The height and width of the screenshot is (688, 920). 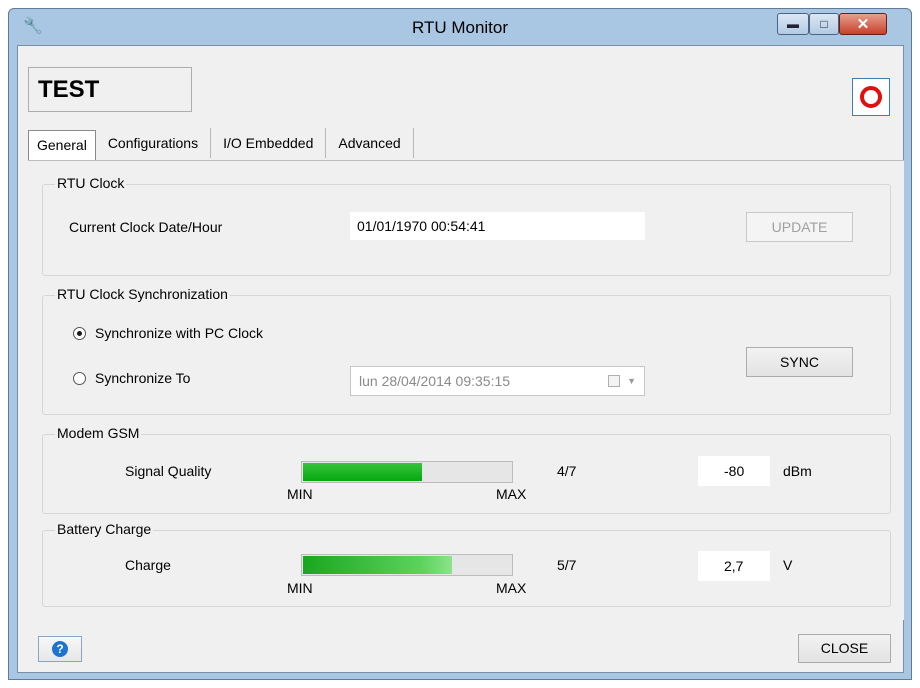 What do you see at coordinates (567, 565) in the screenshot?
I see `charge-level-text: 5/7` at bounding box center [567, 565].